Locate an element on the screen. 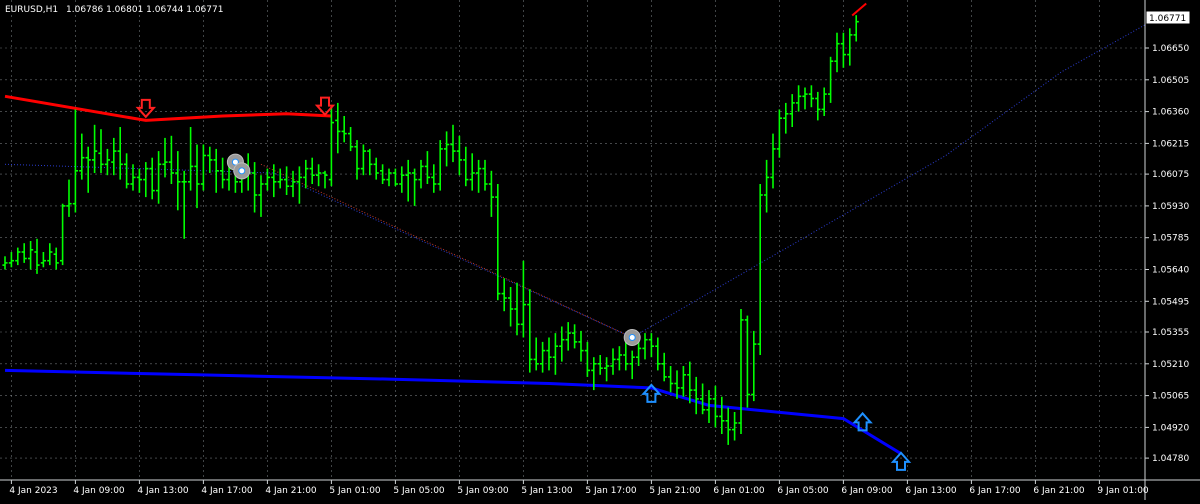 The image size is (1200, 504). symbol-label: EURUSD,H1 is located at coordinates (31, 10).